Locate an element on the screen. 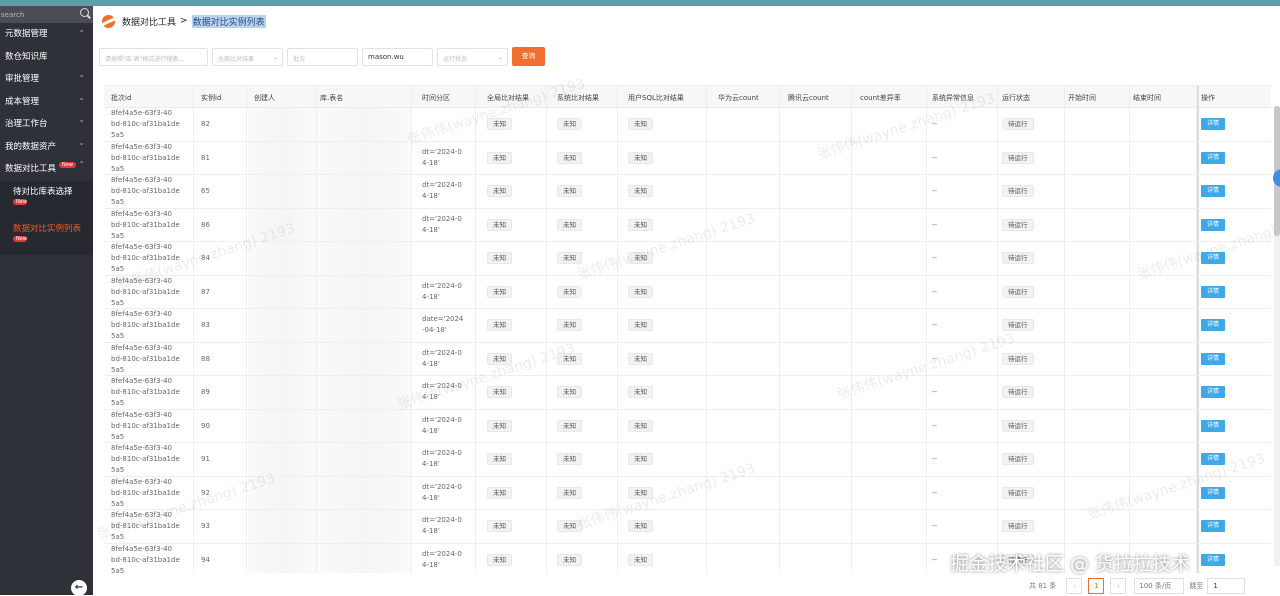 The image size is (1280, 596). batch-input: 批次 is located at coordinates (322, 56).